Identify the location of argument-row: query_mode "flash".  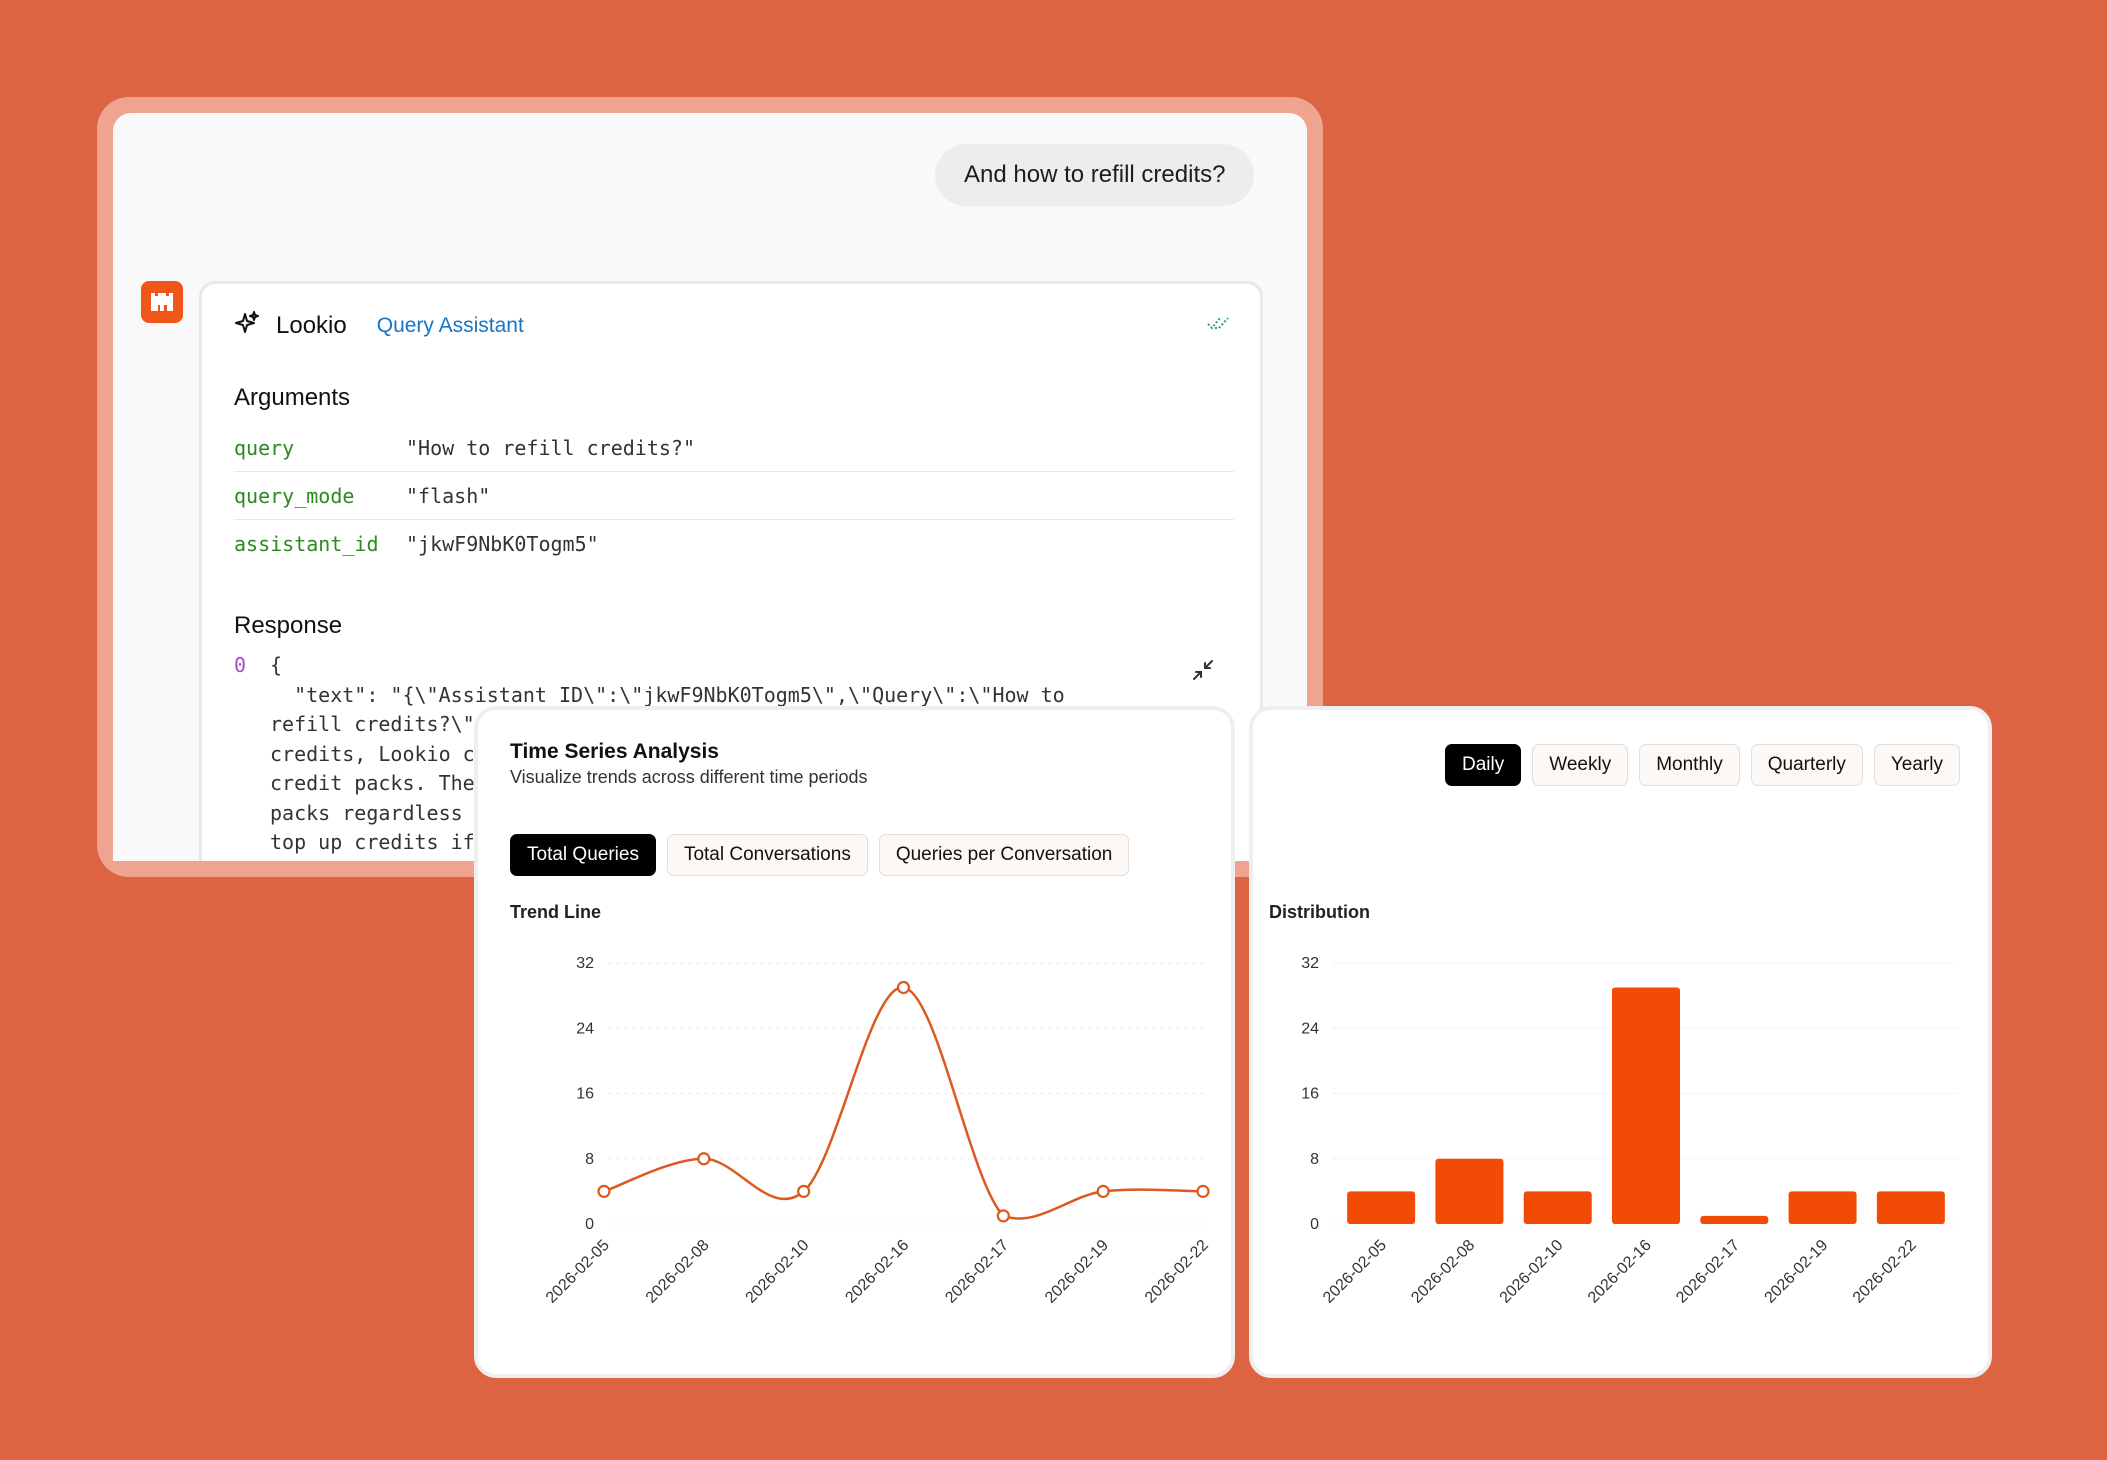
(734, 496).